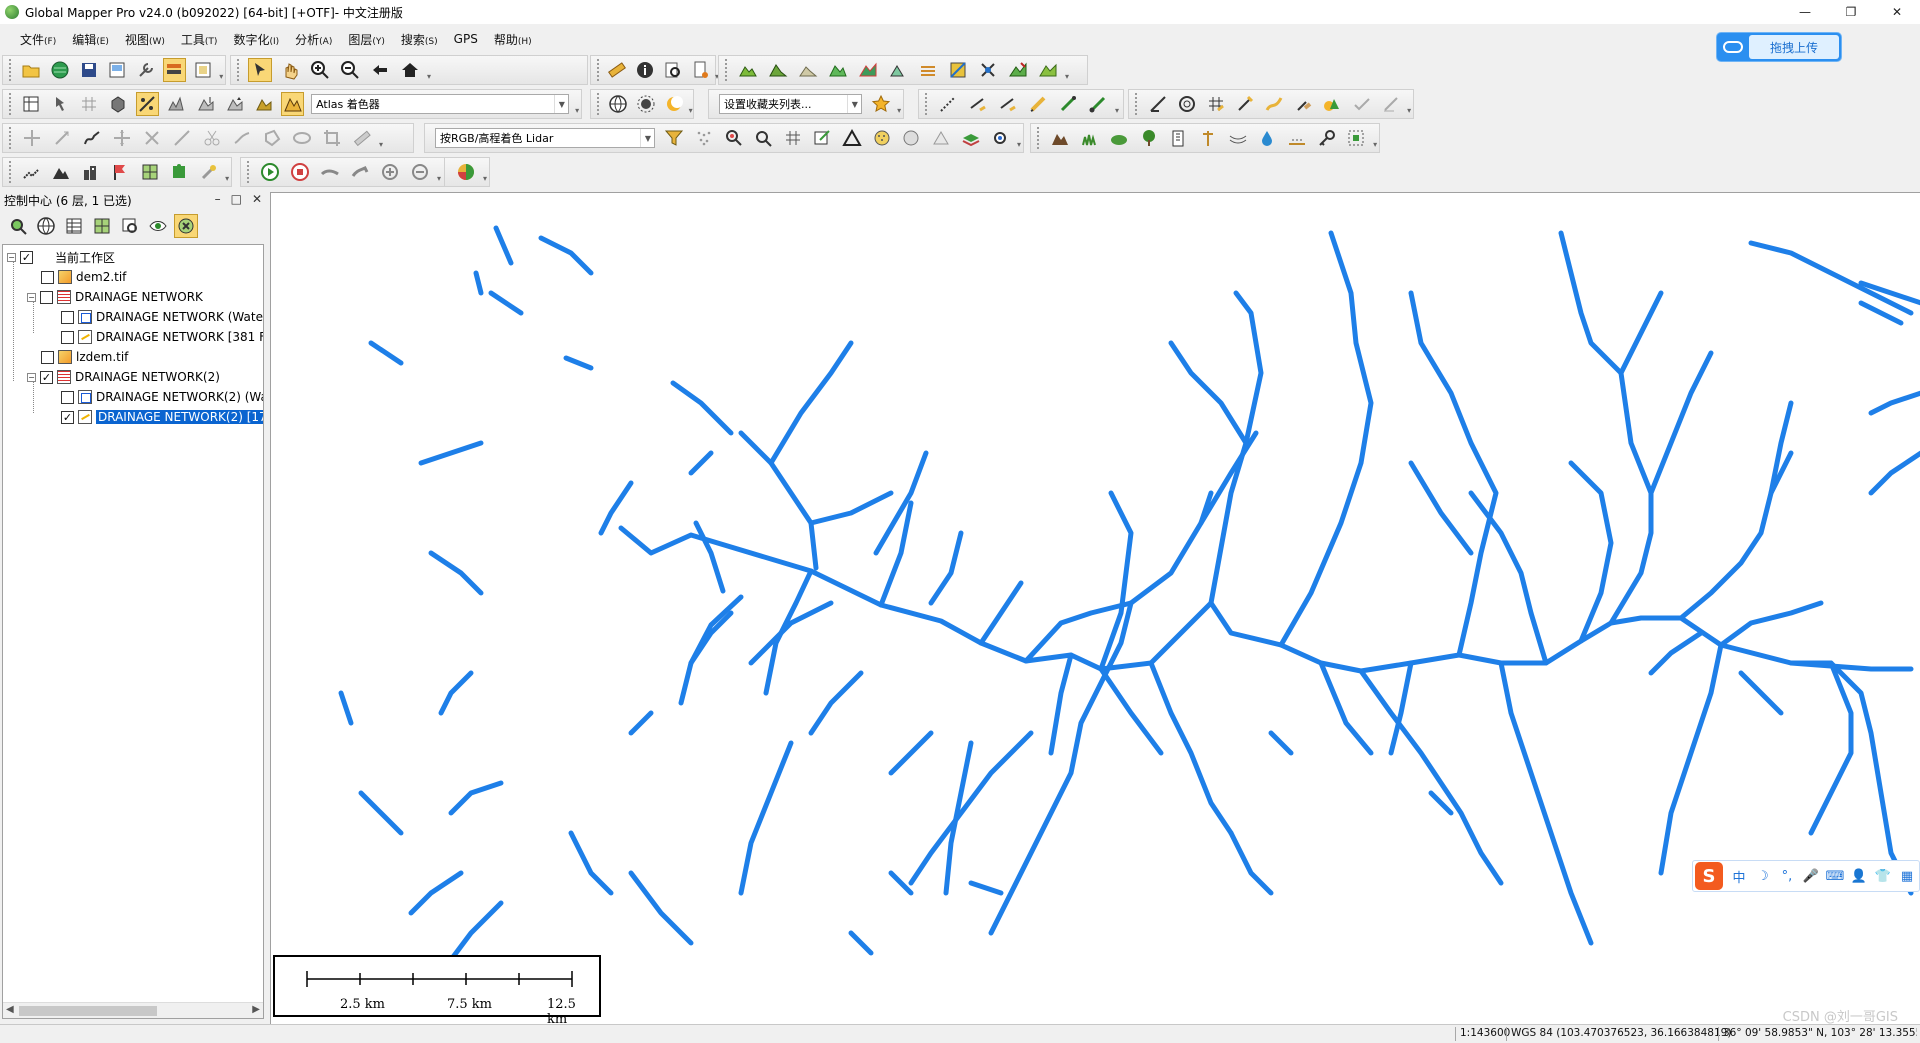  I want to click on tree-icon, so click(1149, 138).